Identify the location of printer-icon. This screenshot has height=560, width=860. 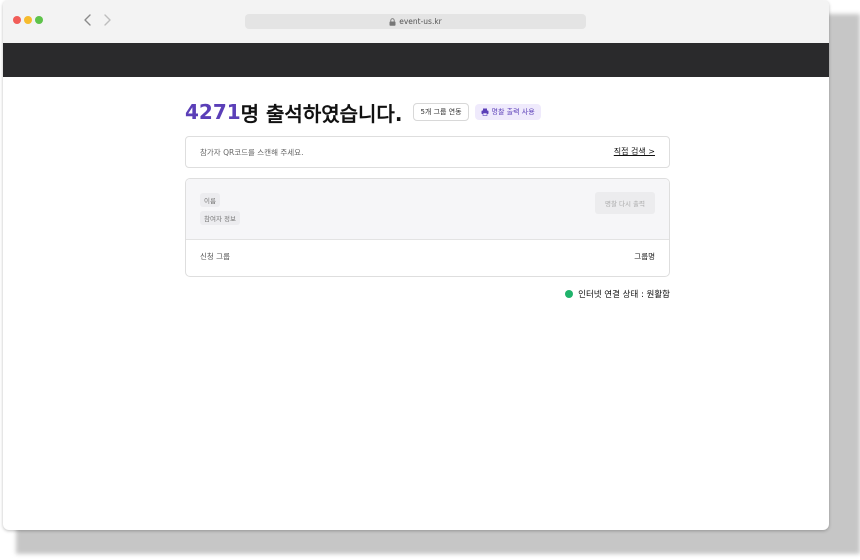
(485, 112).